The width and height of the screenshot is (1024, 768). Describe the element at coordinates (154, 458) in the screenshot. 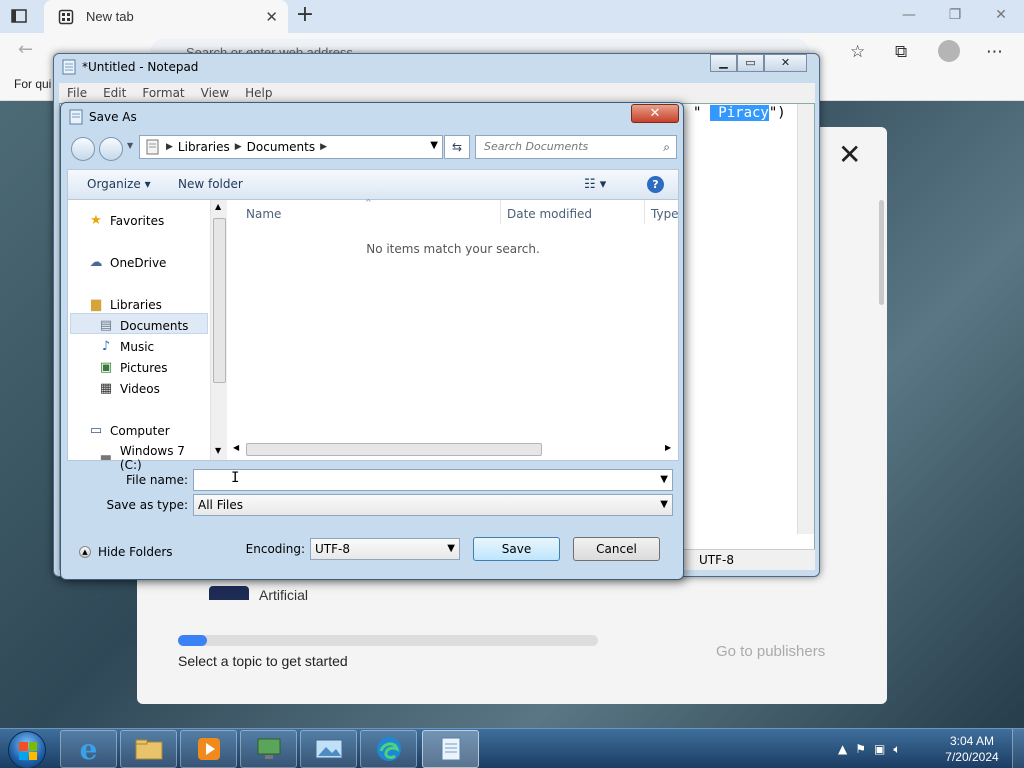

I see `nav-item-drive-c: ▬ Windows 7 (C:)` at that location.